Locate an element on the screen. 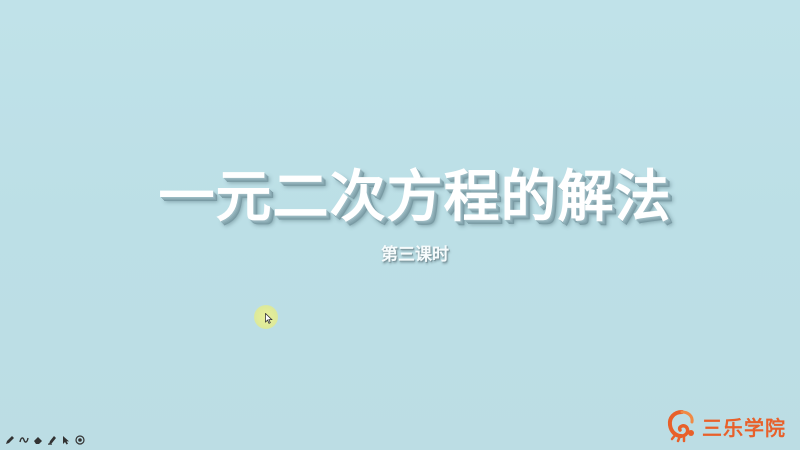 The width and height of the screenshot is (800, 450). mouse-cursor-icon is located at coordinates (269, 318).